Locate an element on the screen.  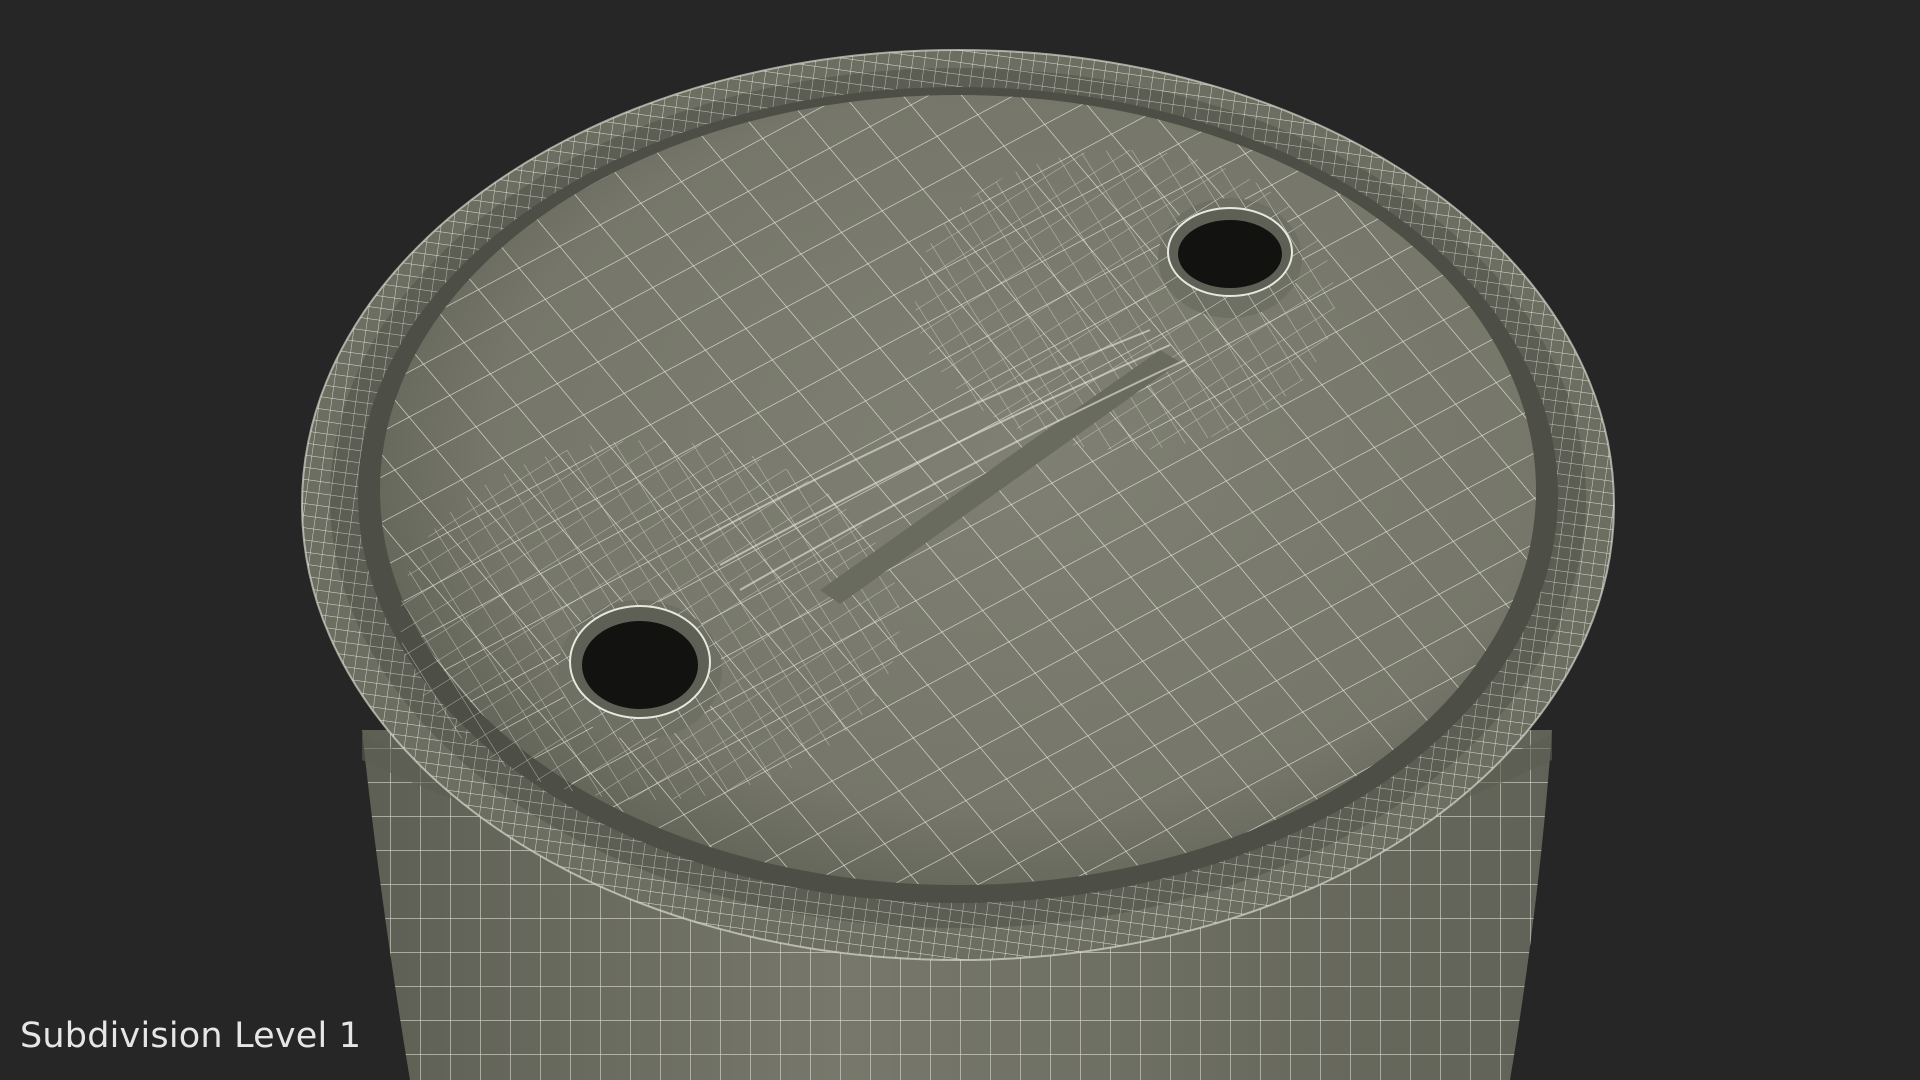
bung-hole-left is located at coordinates (640, 670).